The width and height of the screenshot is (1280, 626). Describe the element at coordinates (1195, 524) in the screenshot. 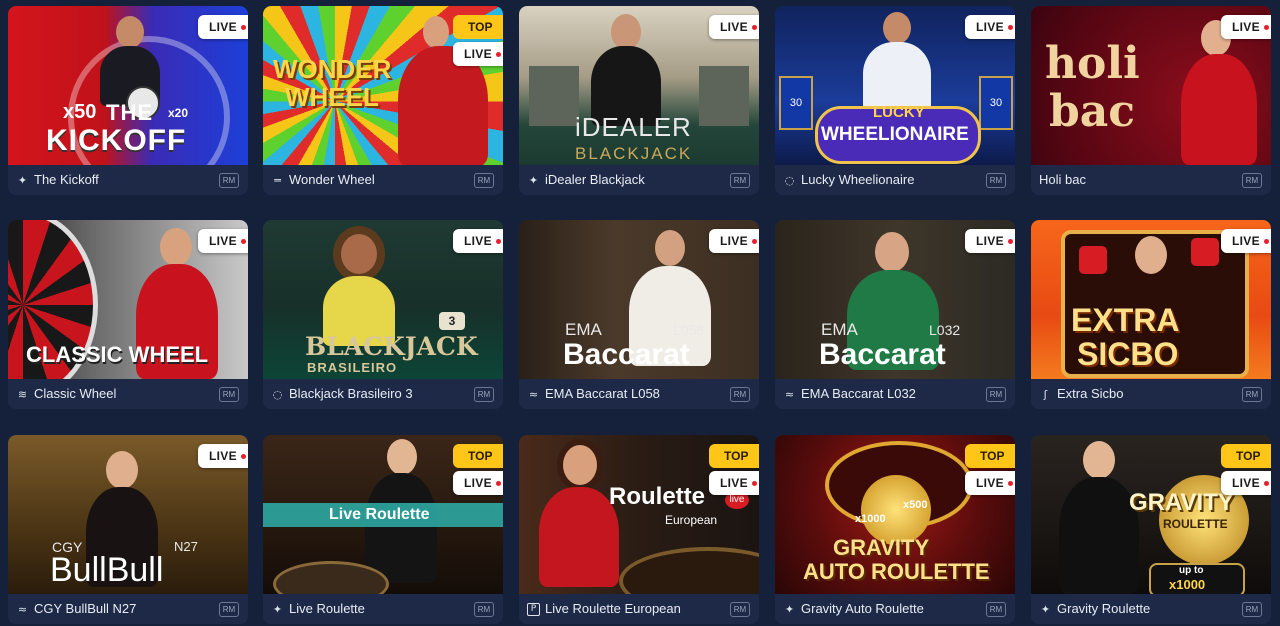

I see `art-title-line2: ROULETTE` at that location.